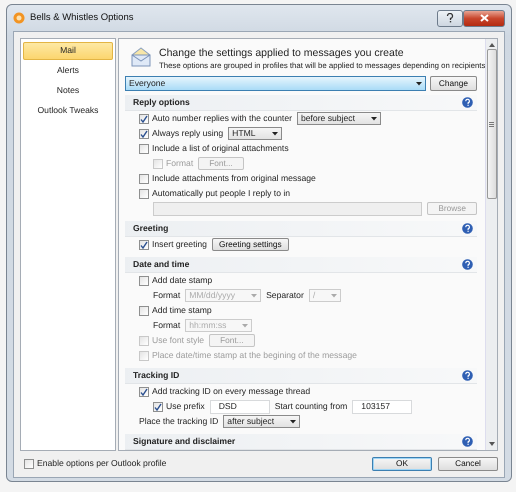  Describe the element at coordinates (68, 111) in the screenshot. I see `sidebar-item: Outlook Tweaks` at that location.